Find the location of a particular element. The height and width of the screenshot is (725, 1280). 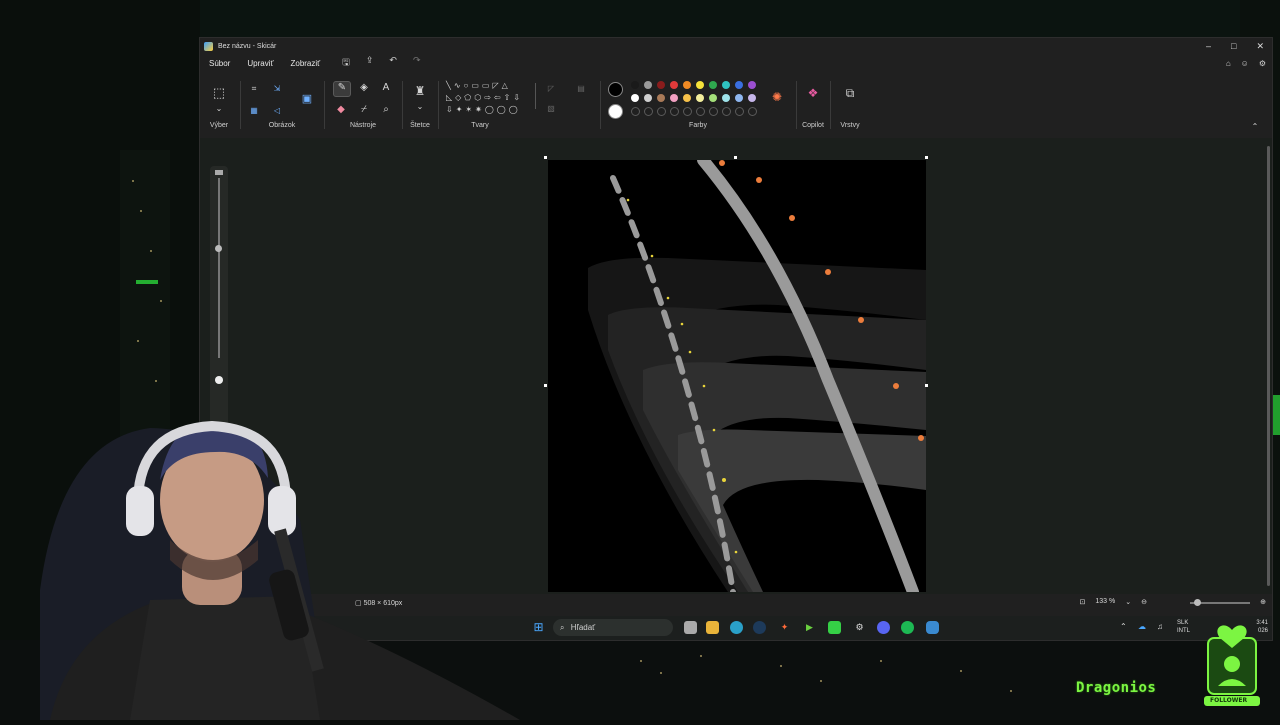

zoom-out-icon: ⊖ is located at coordinates (1144, 602).